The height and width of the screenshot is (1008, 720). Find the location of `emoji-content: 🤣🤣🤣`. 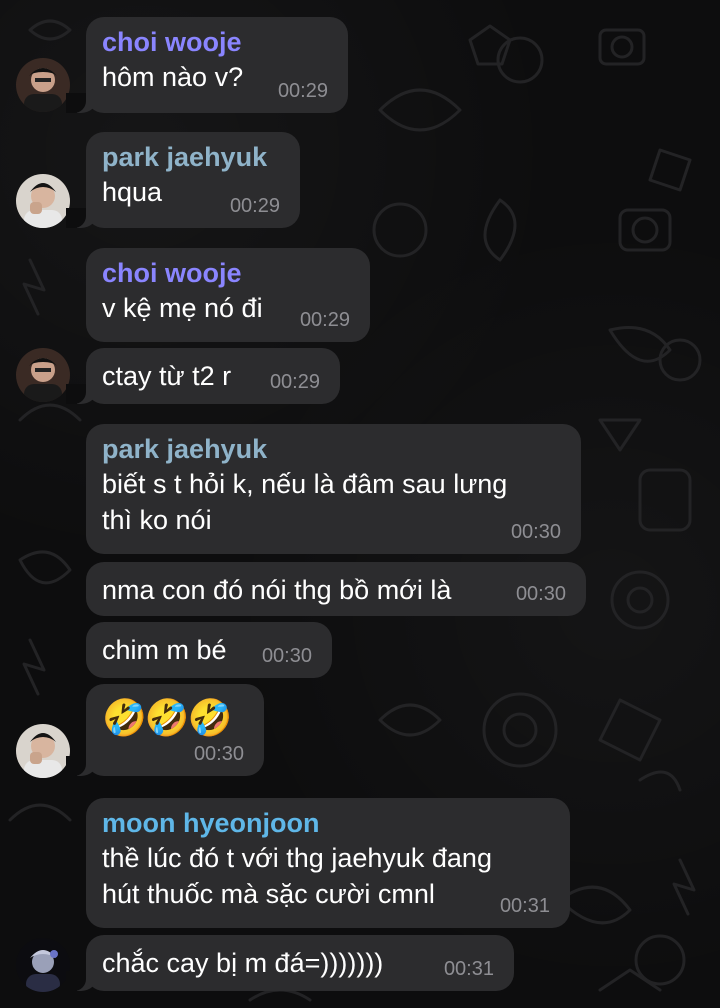

emoji-content: 🤣🤣🤣 is located at coordinates (167, 717).